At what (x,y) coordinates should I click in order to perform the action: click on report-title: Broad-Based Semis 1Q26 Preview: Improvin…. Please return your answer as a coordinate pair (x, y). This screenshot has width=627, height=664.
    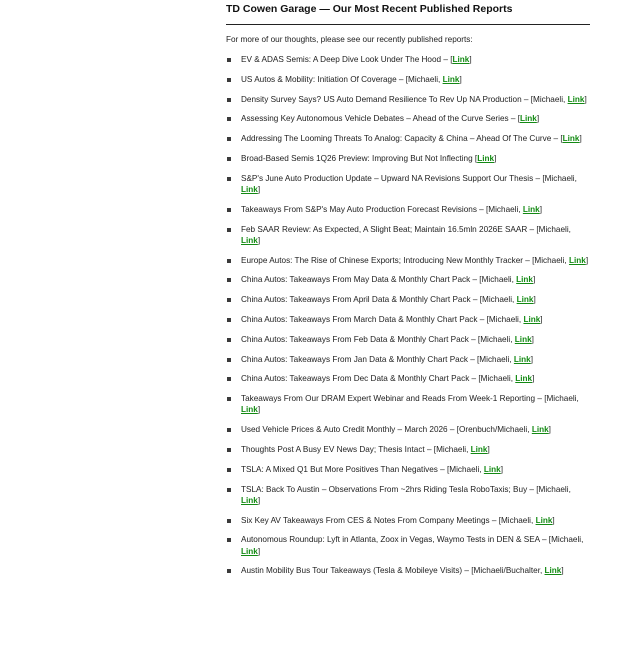
    Looking at the image, I should click on (359, 158).